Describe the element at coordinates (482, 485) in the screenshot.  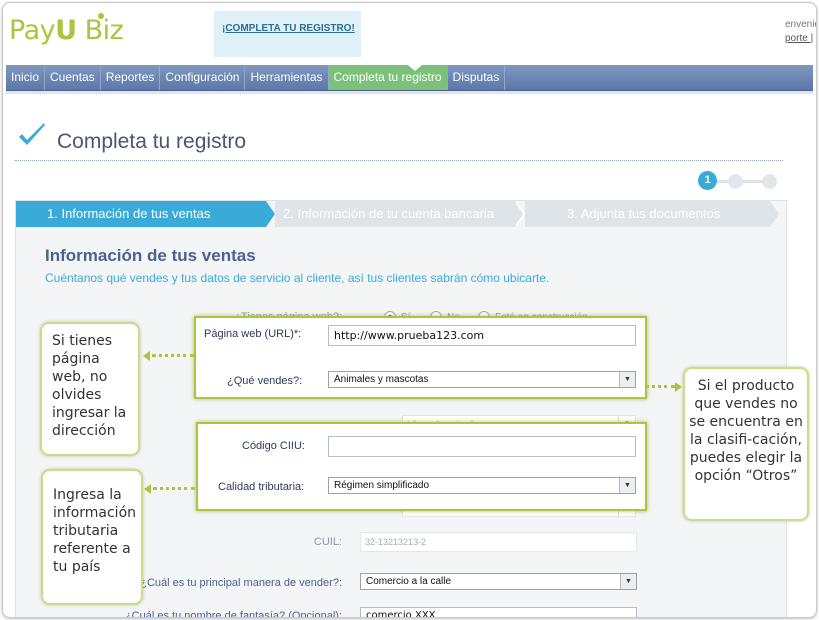
I see `tax-select: Régimen simplificado ▼` at that location.